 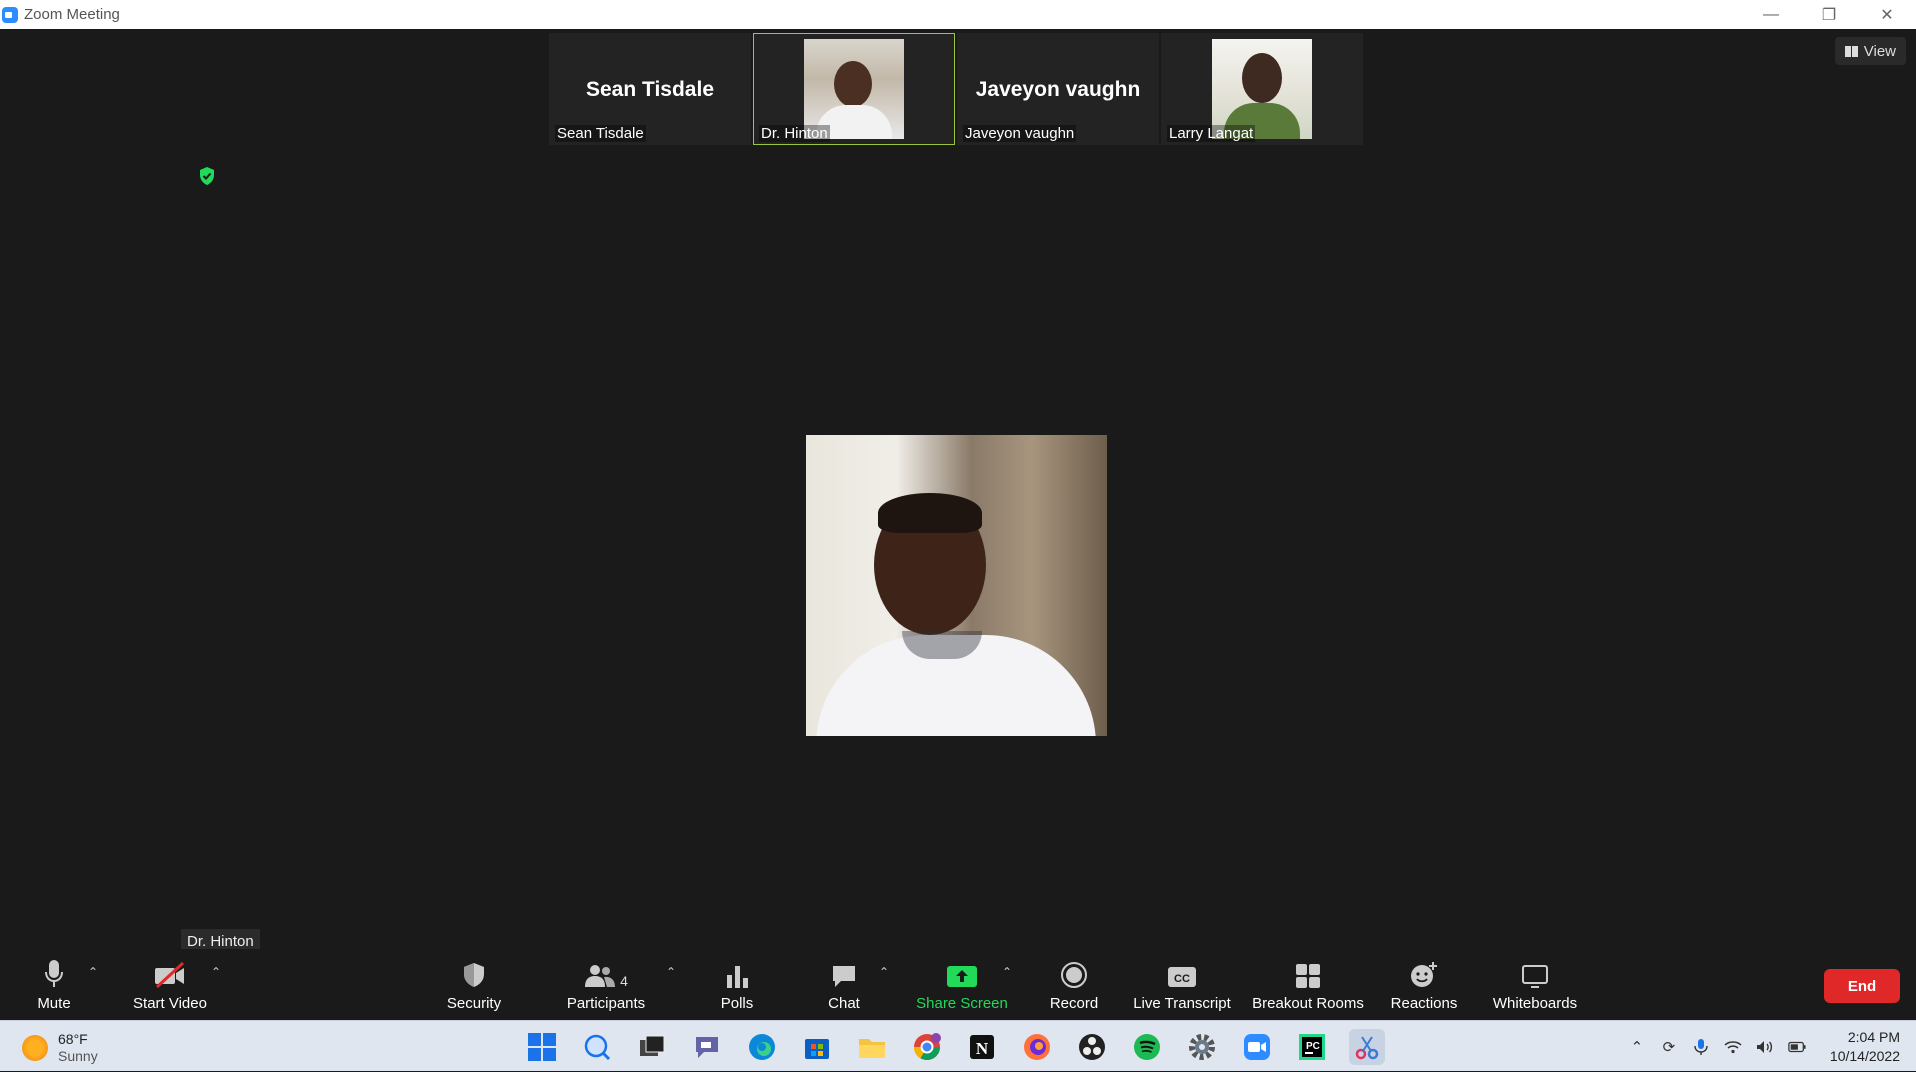 I want to click on battery-icon, so click(x=1797, y=1047).